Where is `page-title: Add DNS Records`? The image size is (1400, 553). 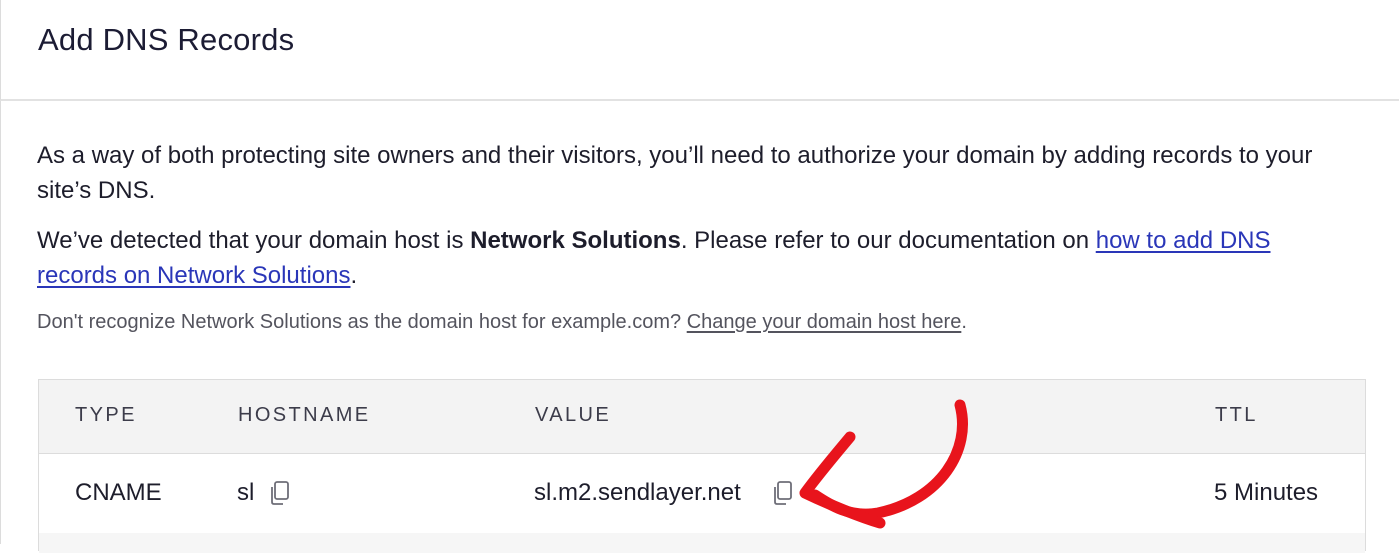
page-title: Add DNS Records is located at coordinates (166, 39).